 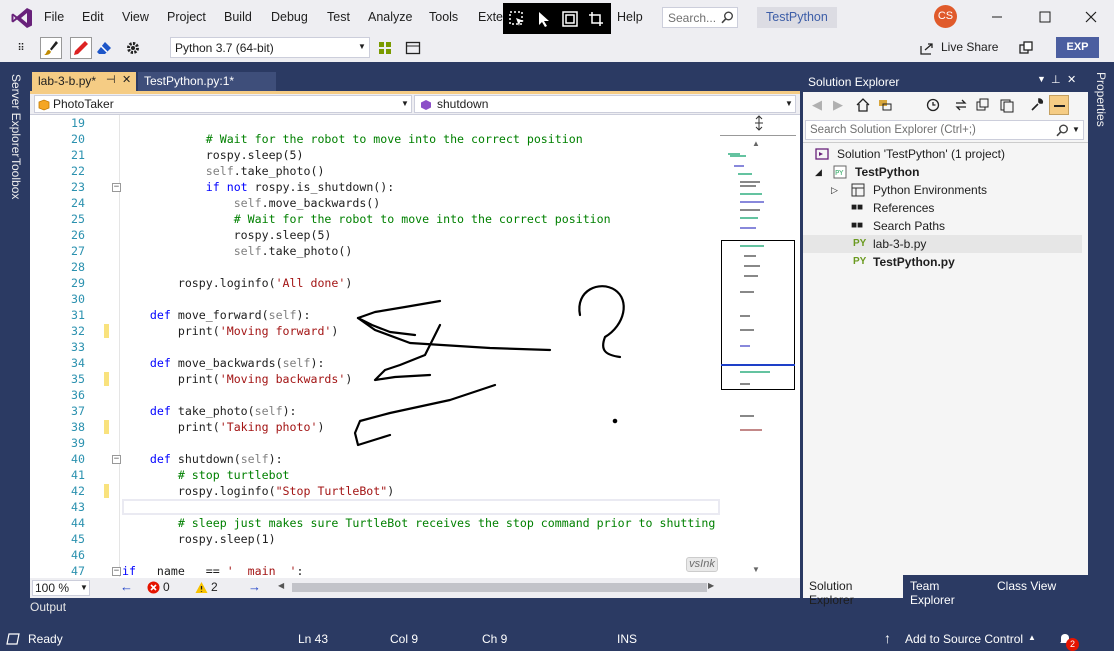 What do you see at coordinates (126, 586) in the screenshot?
I see `previous-issue-arrow-icon: ←` at bounding box center [126, 586].